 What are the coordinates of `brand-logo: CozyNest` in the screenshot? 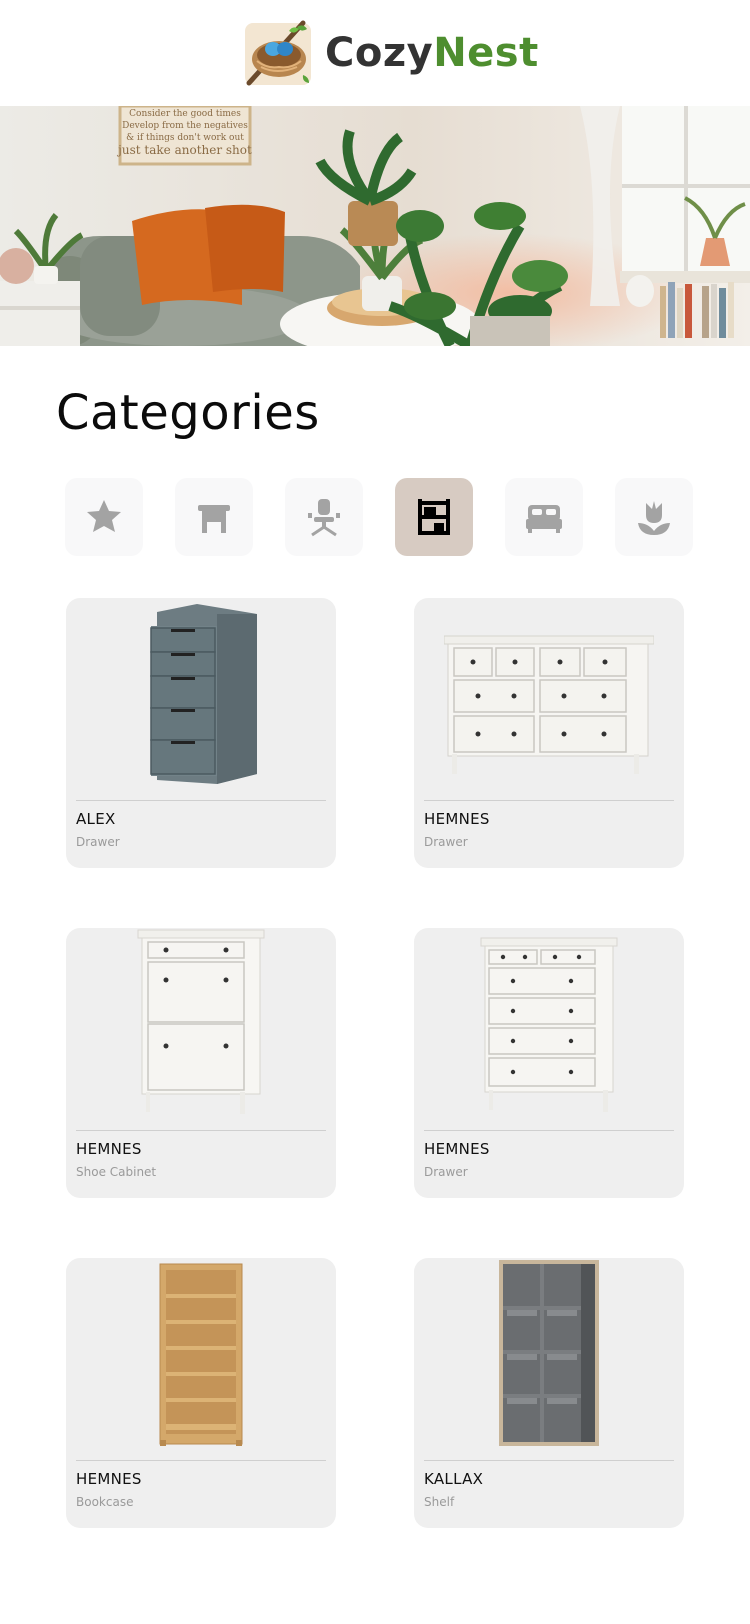 It's located at (390, 53).